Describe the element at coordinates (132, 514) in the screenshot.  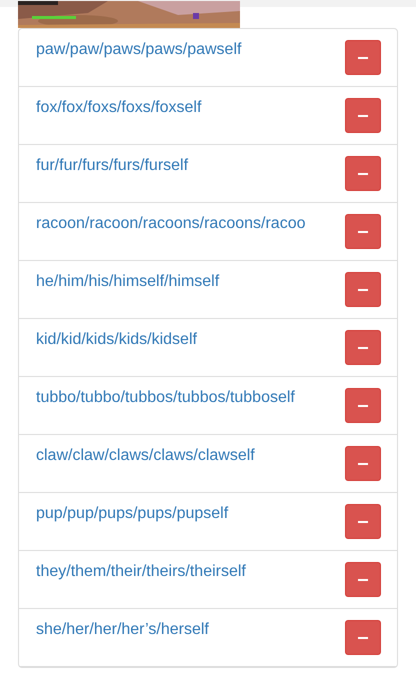
I see `pronoun-label: pup/pup/pups/pups/pupself` at that location.